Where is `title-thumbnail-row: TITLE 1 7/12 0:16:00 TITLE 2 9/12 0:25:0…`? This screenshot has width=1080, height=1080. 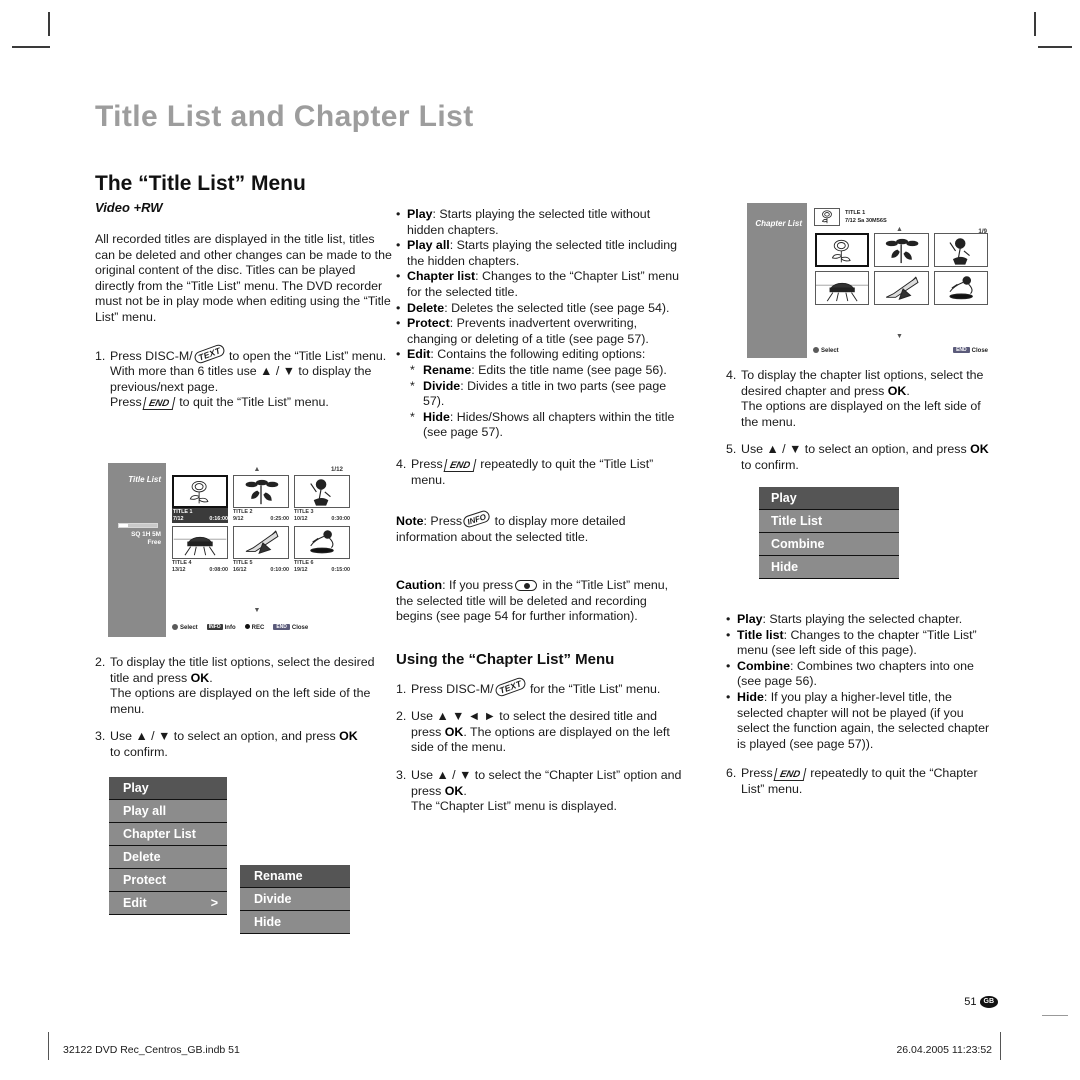
title-thumbnail-row: TITLE 1 7/12 0:16:00 TITLE 2 9/12 0:25:0… is located at coordinates (261, 499).